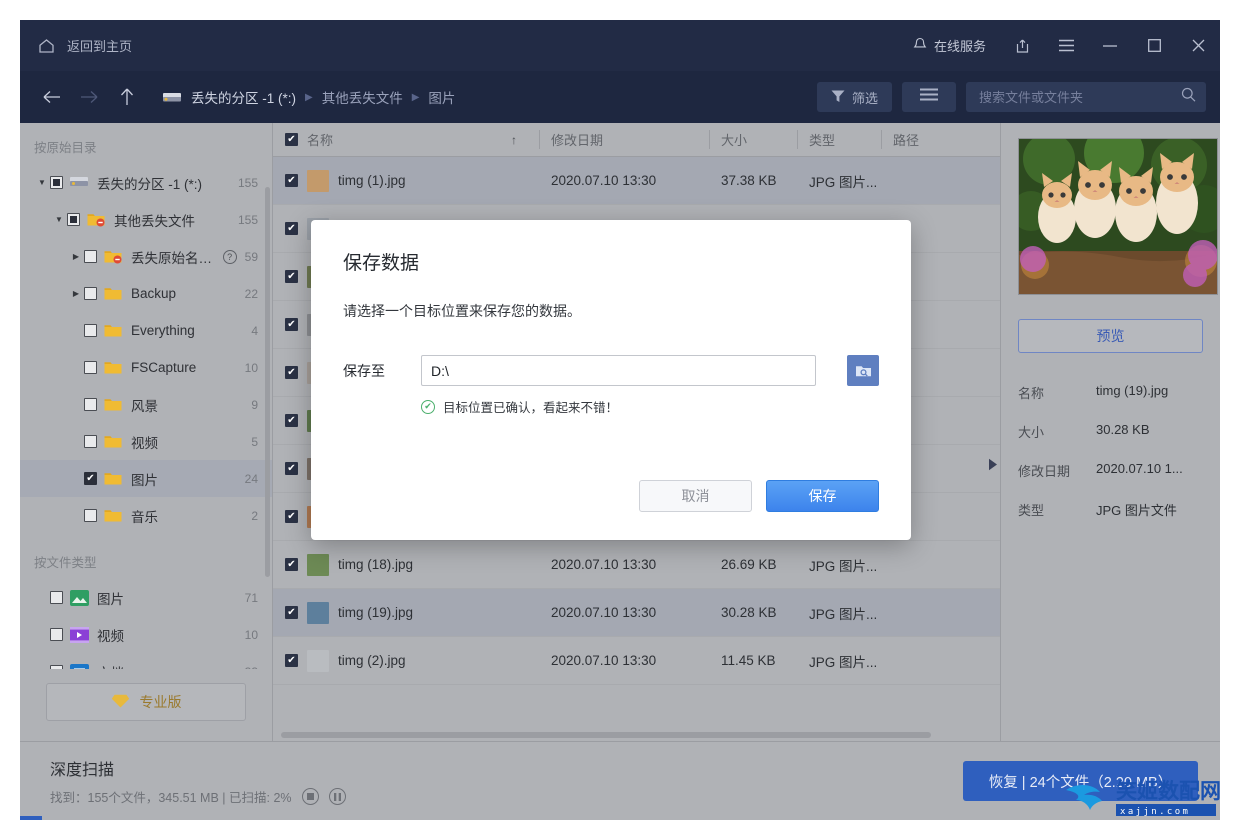  What do you see at coordinates (462, 311) in the screenshot?
I see `dialog-description: 请选择一个目标位置来保存您的数据。` at bounding box center [462, 311].